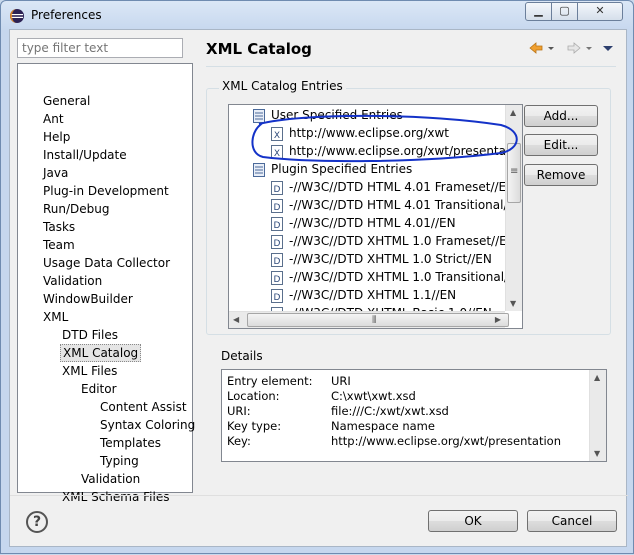 This screenshot has width=634, height=555. Describe the element at coordinates (88, 299) in the screenshot. I see `nav-item: WindowBuilder` at that location.